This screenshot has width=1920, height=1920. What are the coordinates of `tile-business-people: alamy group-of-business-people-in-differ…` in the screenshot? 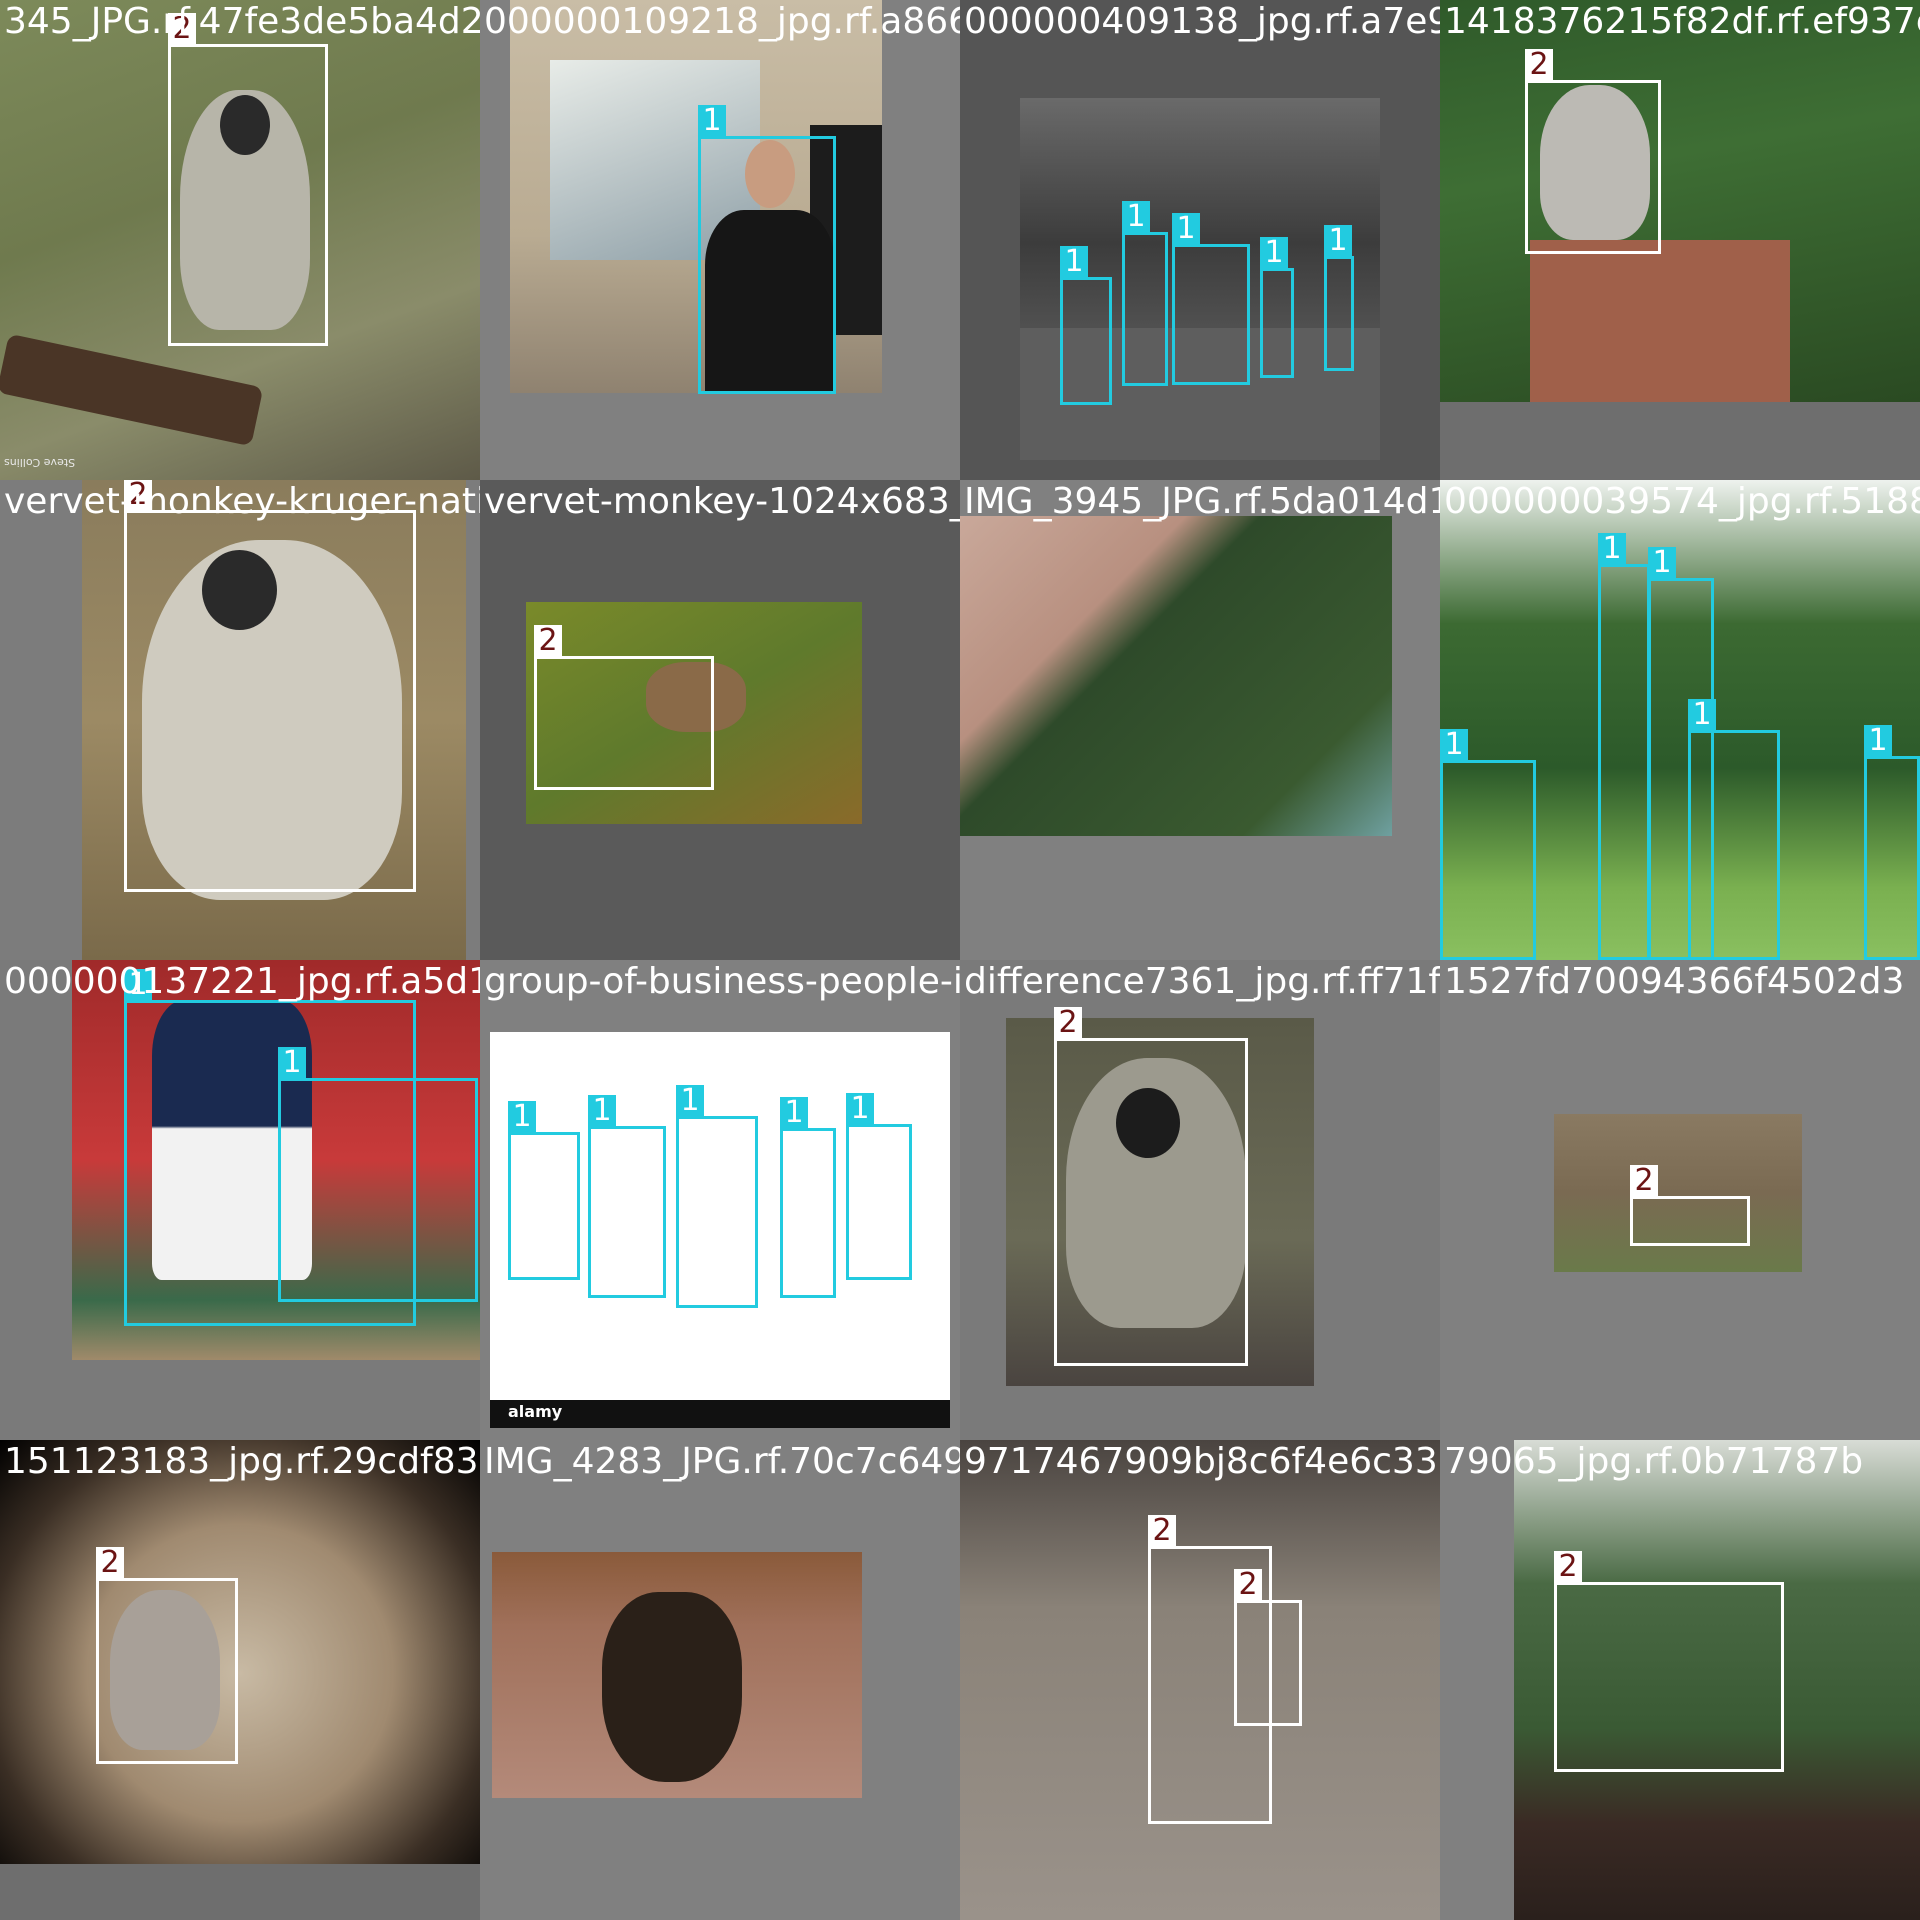 It's located at (720, 1200).